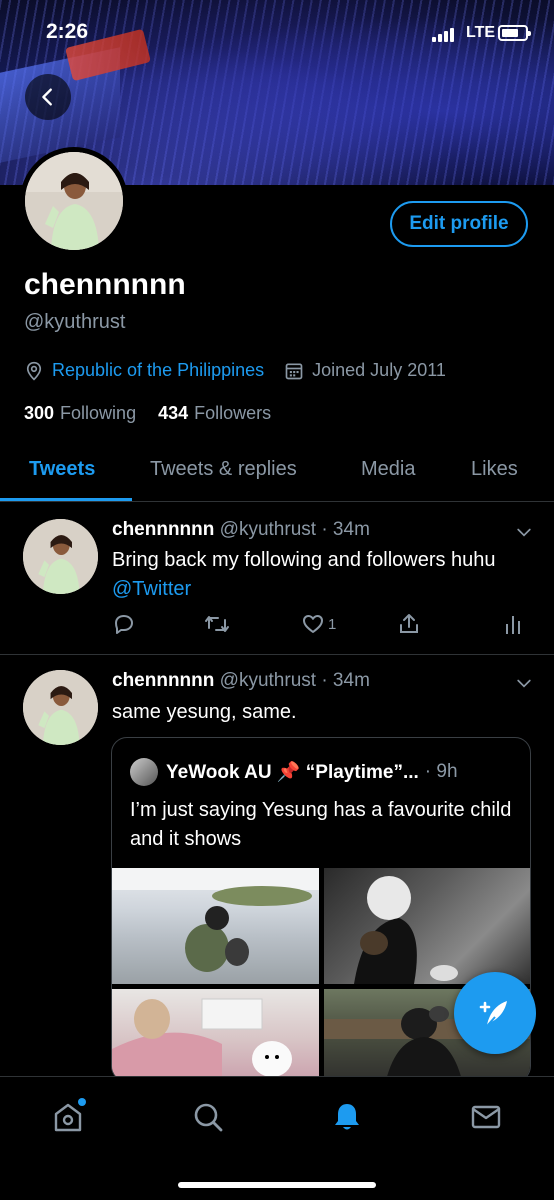 Image resolution: width=554 pixels, height=1200 pixels. Describe the element at coordinates (98, 413) in the screenshot. I see `following-label: Following` at that location.